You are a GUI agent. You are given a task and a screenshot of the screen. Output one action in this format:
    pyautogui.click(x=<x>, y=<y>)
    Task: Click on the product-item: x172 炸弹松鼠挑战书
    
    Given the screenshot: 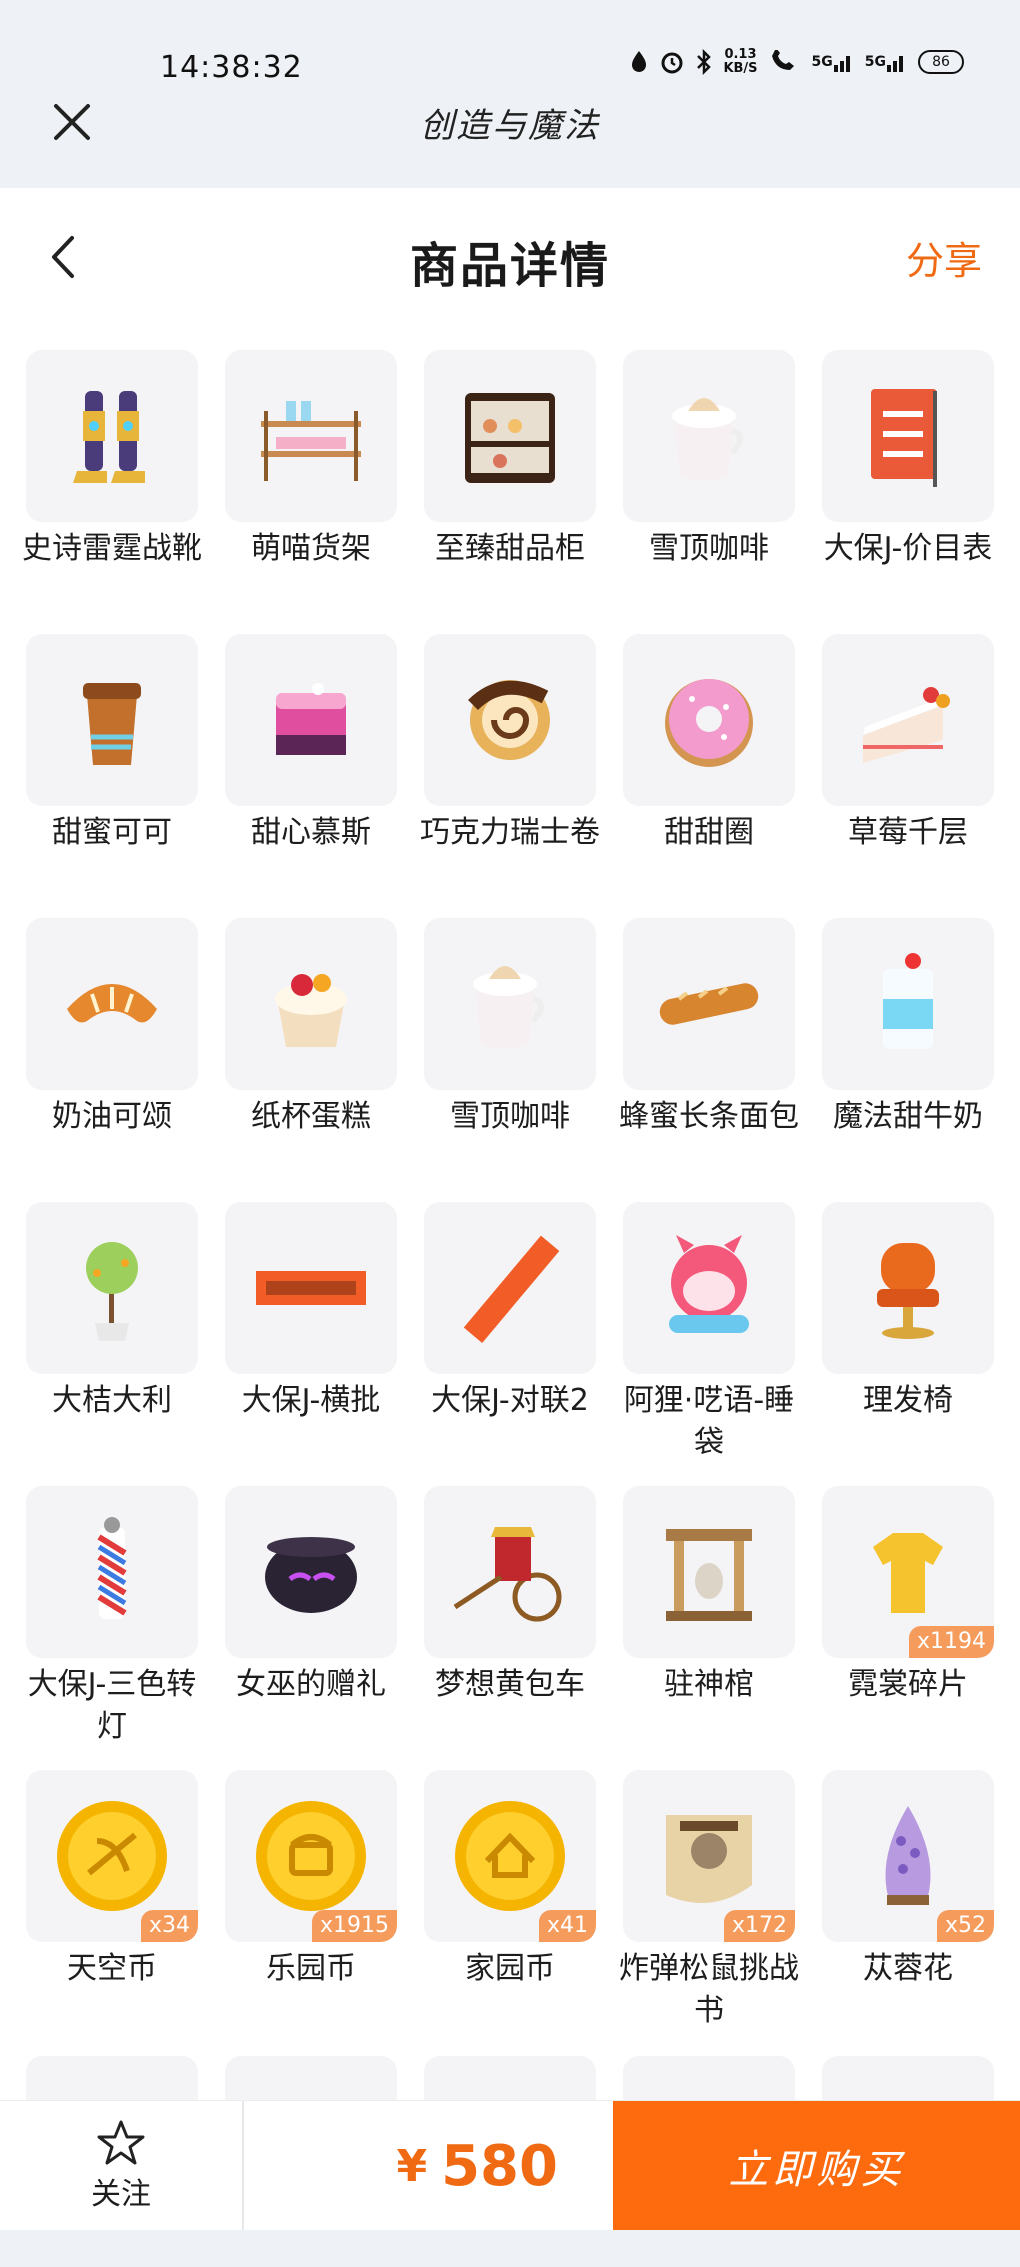 What is the action you would take?
    pyautogui.click(x=709, y=1912)
    